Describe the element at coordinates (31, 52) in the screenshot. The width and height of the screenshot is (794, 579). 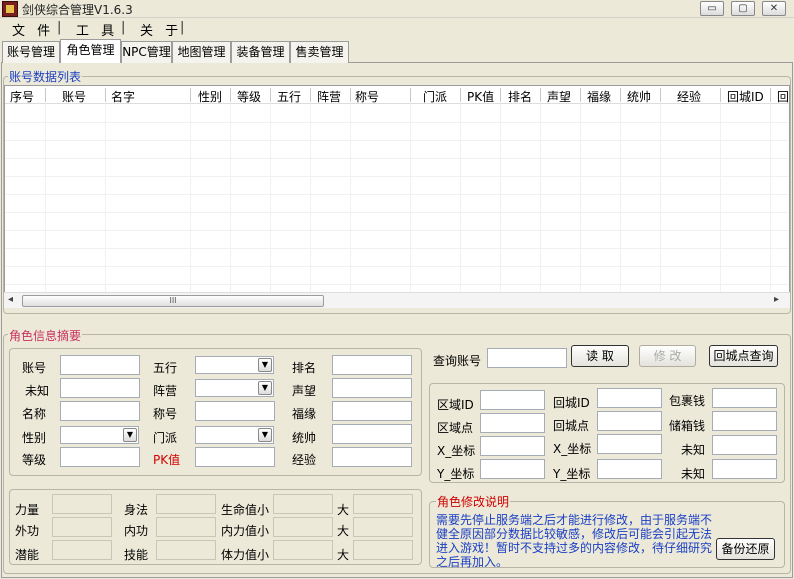
I see `tab-account-management: 账号管理` at that location.